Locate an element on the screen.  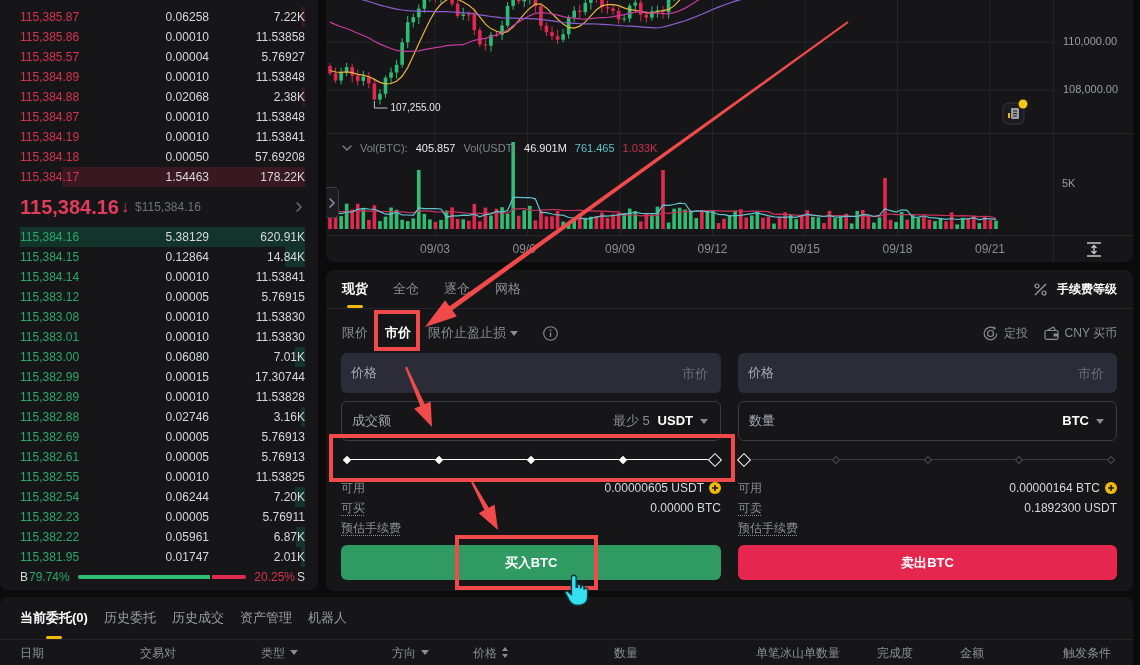
ask-order-row: 115,384.87 0.00010 11.53848 is located at coordinates (162, 117).